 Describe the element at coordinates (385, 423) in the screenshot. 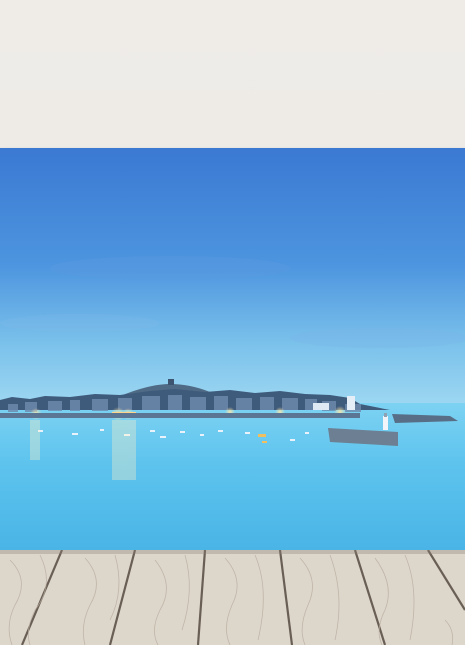

I see `lighthouse` at that location.